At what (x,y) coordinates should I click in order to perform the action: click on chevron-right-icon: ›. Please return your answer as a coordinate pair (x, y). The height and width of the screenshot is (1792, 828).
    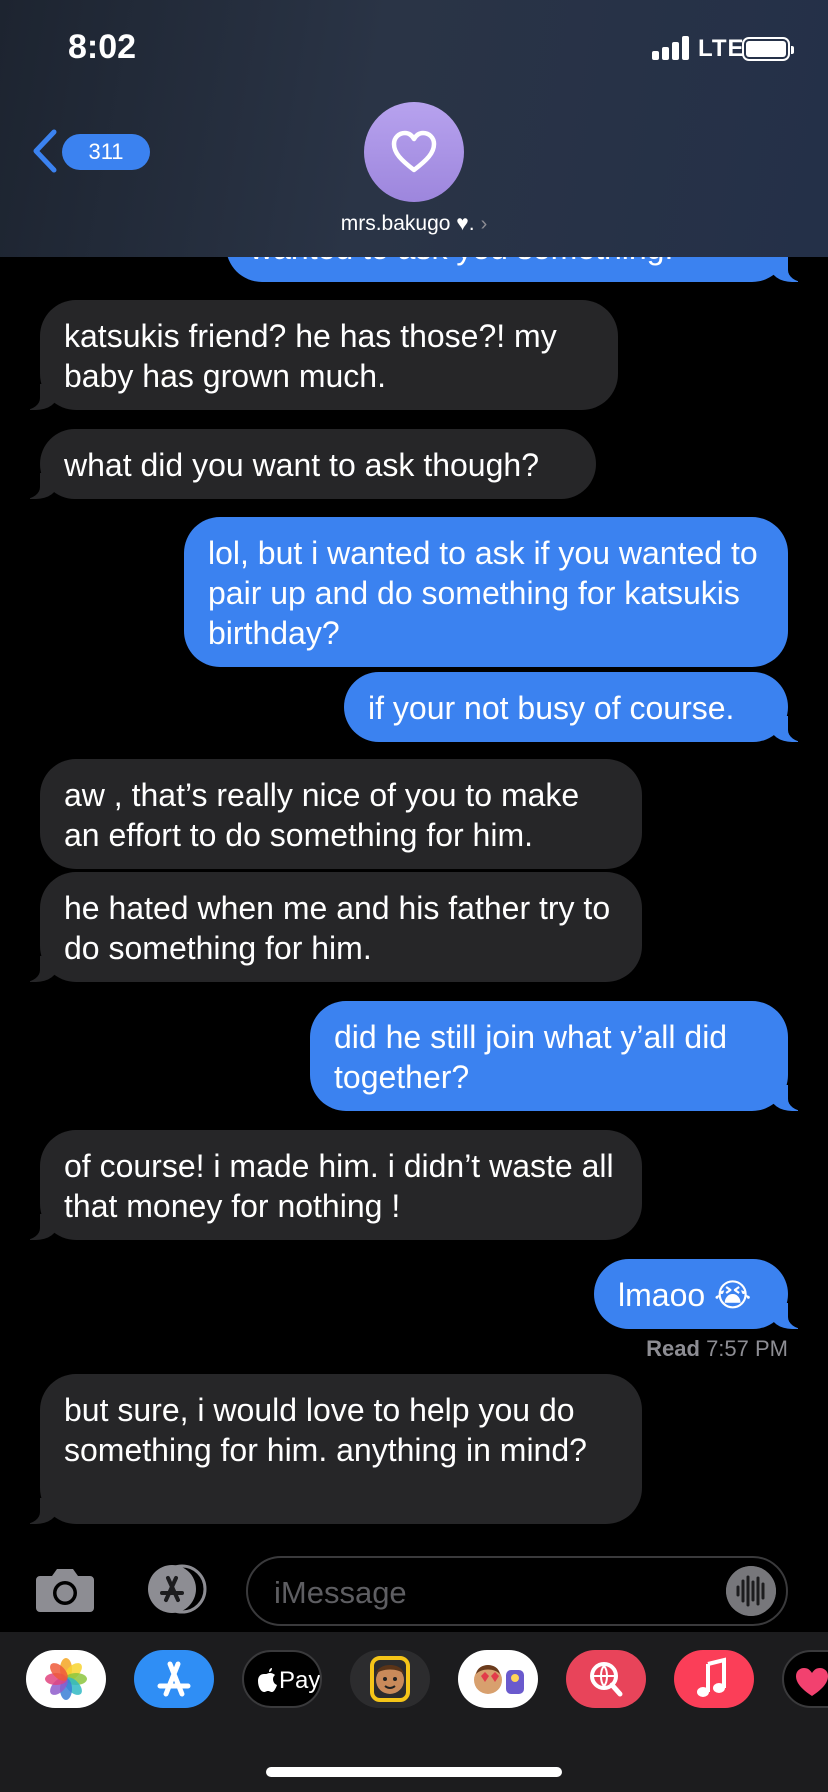
    Looking at the image, I should click on (484, 224).